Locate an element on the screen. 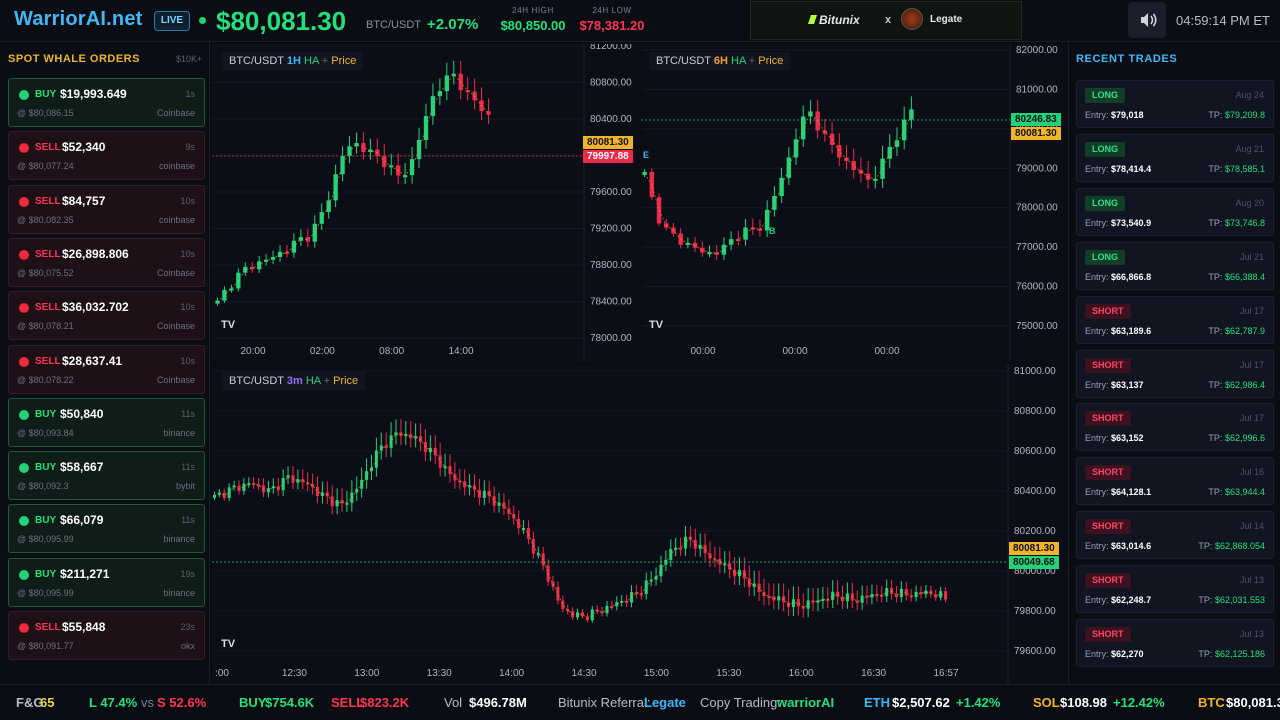  chart-1h-price-label: Price is located at coordinates (344, 61).